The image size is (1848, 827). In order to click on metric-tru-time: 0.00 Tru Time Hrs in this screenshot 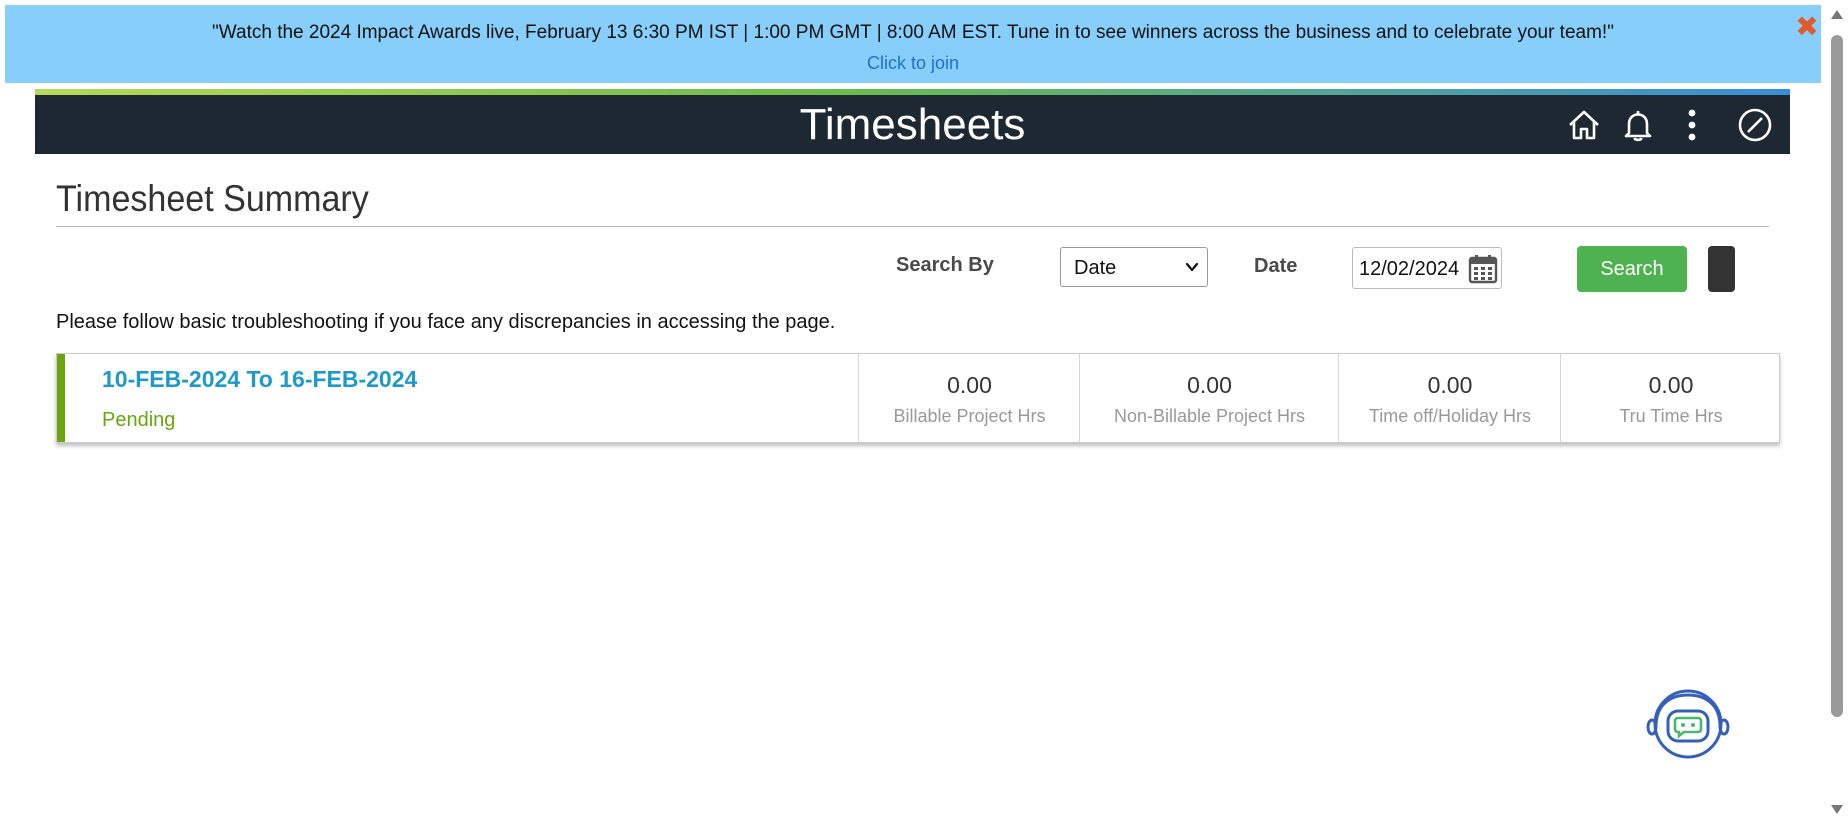, I will do `click(1670, 398)`.